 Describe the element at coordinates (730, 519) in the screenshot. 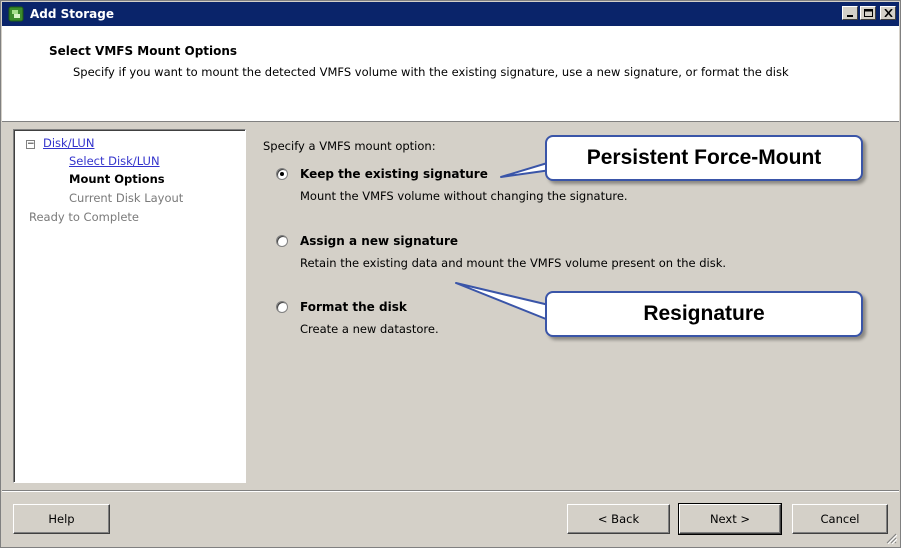

I see `next-button: Next >` at that location.